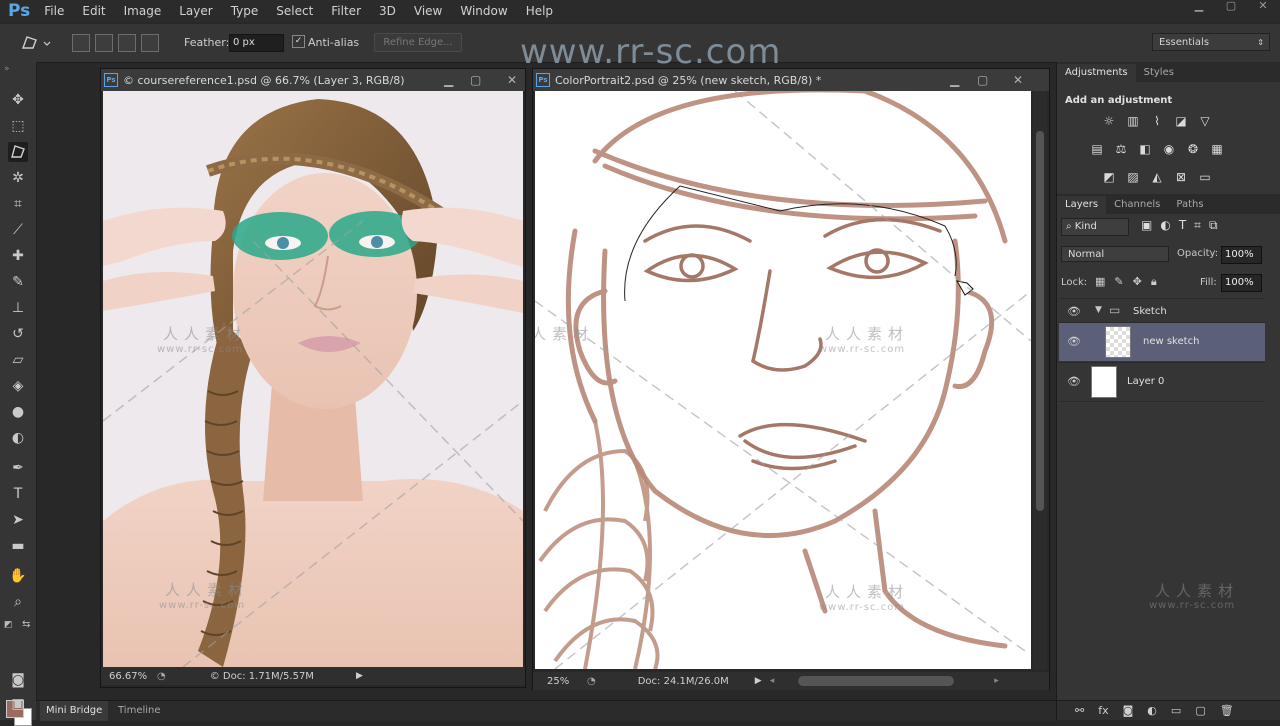  Describe the element at coordinates (1097, 149) in the screenshot. I see `hue-saturation-icon: ▤` at that location.